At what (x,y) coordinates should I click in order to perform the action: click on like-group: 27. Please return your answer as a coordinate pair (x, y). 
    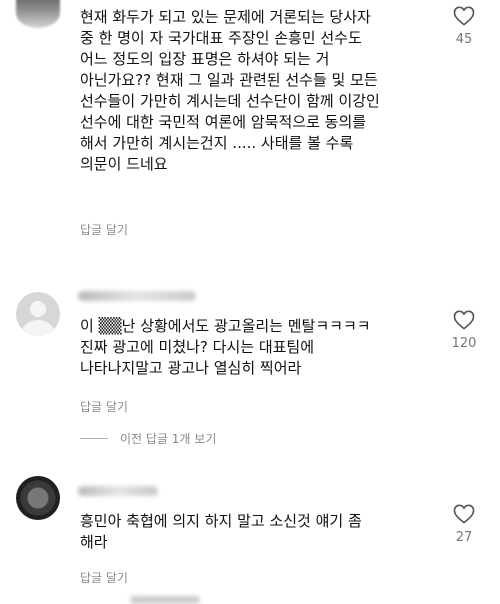
    Looking at the image, I should click on (464, 524).